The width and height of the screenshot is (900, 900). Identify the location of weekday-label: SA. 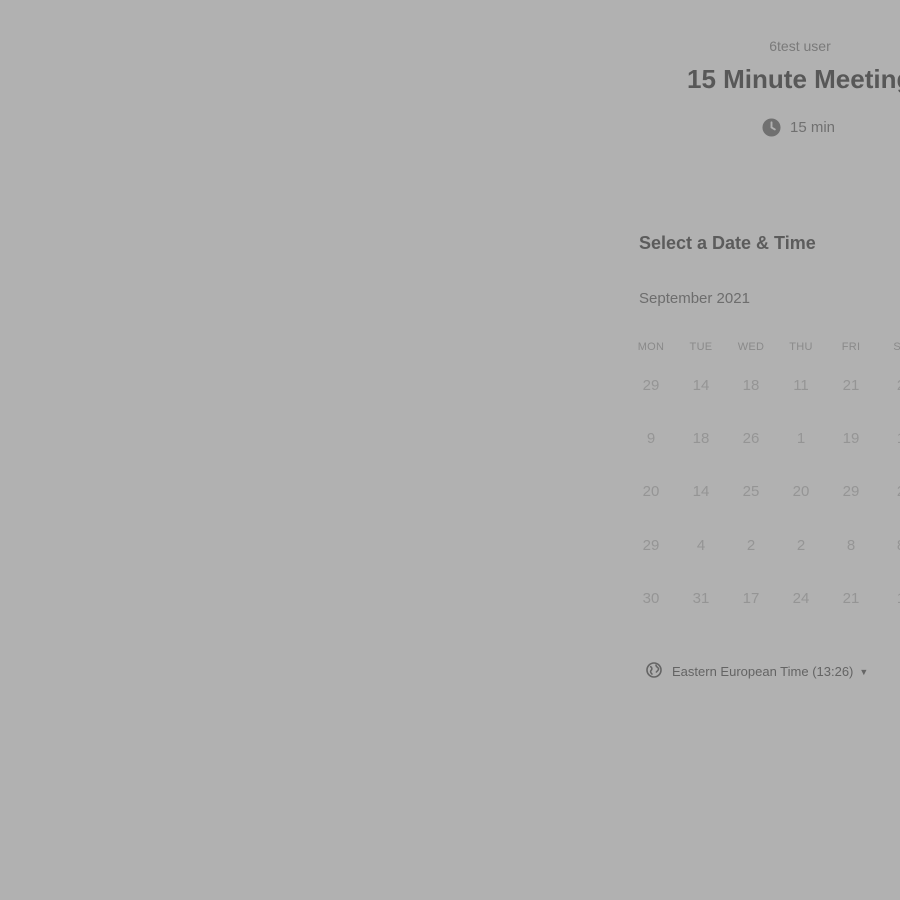
(896, 347).